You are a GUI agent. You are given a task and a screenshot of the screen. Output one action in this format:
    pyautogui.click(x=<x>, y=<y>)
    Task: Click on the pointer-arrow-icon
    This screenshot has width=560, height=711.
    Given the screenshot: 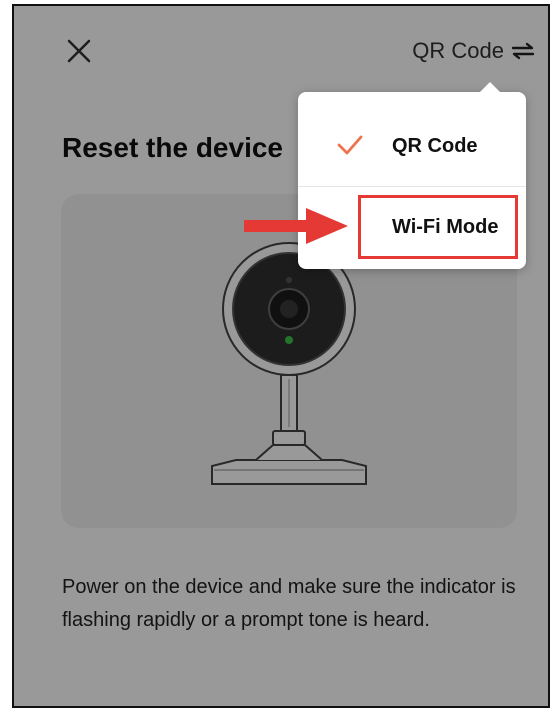 What is the action you would take?
    pyautogui.click(x=296, y=226)
    